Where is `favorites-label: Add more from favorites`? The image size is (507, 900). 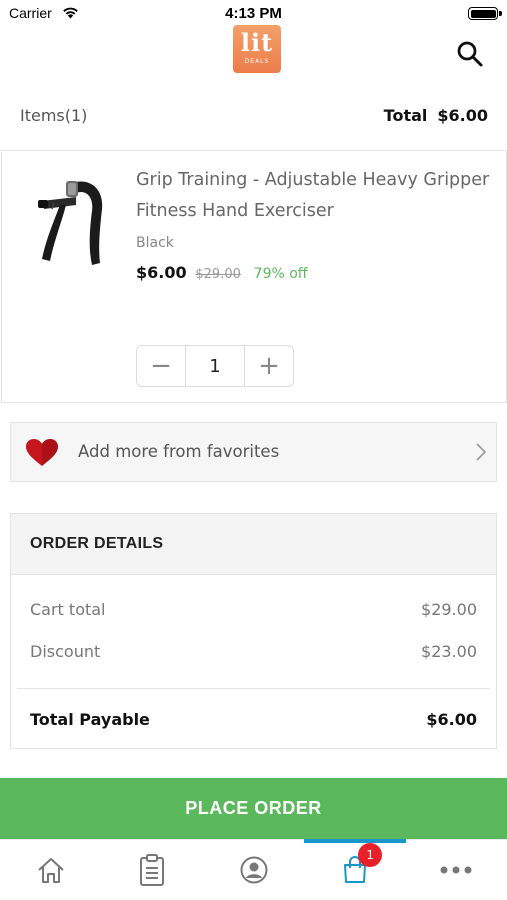
favorites-label: Add more from favorites is located at coordinates (179, 451).